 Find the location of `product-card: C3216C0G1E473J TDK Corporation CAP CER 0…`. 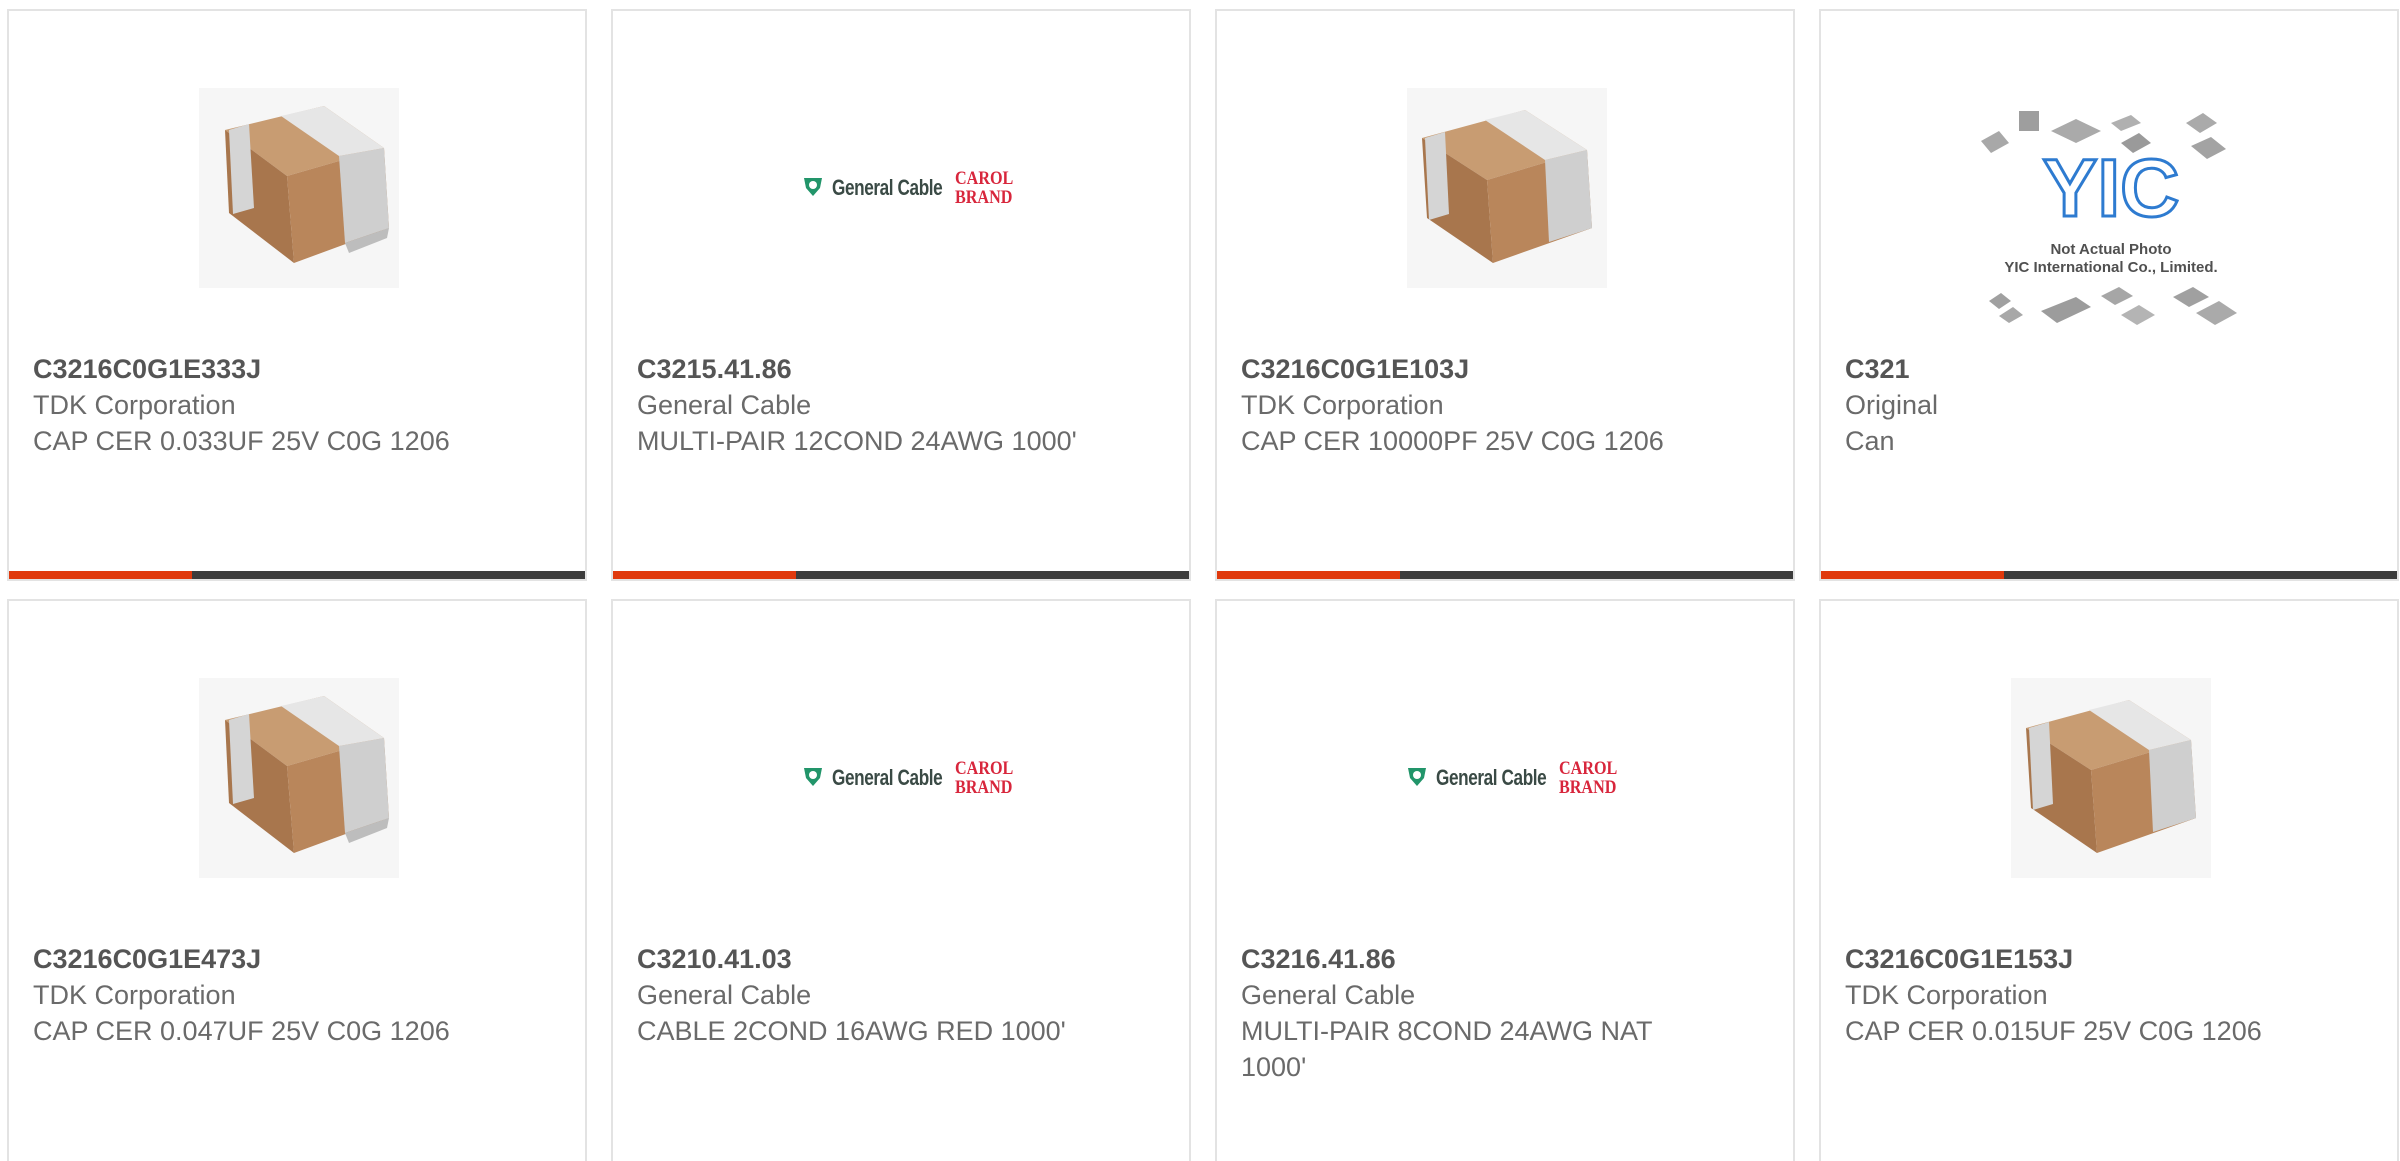

product-card: C3216C0G1E473J TDK Corporation CAP CER 0… is located at coordinates (297, 880).